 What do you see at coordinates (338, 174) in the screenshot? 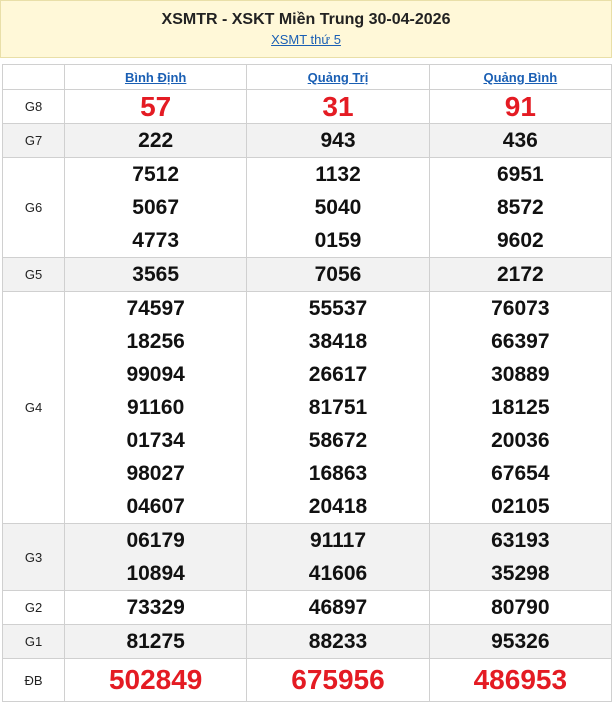
I see `prize-number: 1132` at bounding box center [338, 174].